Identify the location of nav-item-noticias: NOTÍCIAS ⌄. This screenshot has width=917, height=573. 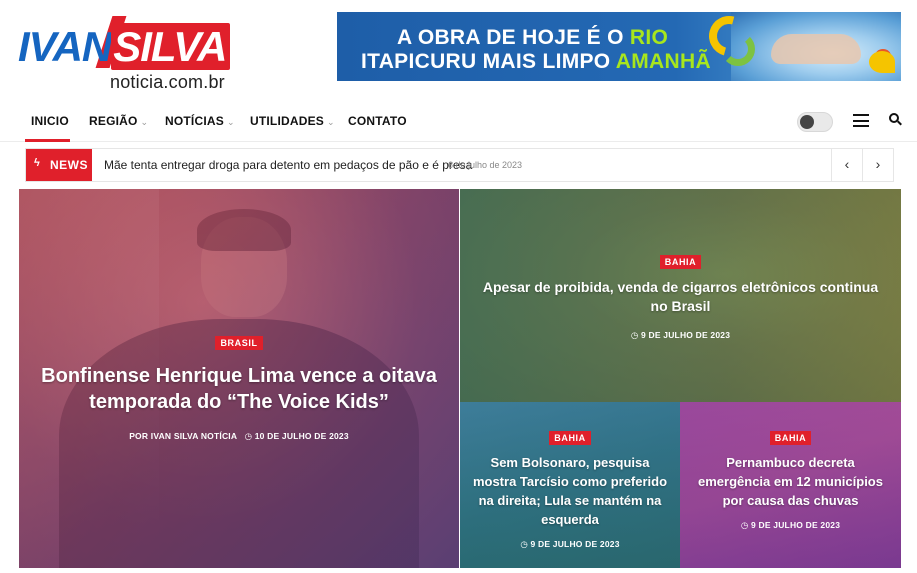
(200, 121).